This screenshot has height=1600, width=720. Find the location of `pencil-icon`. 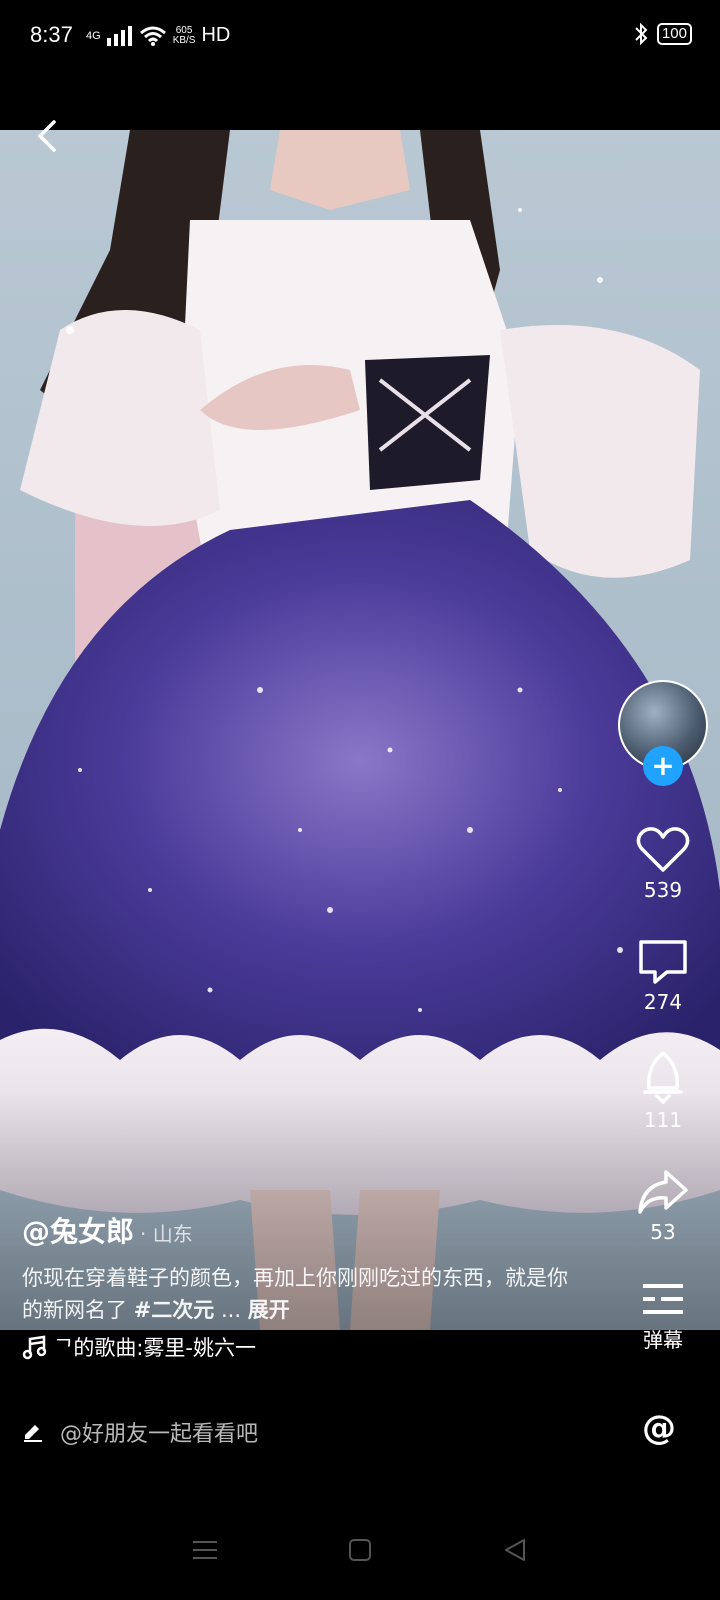

pencil-icon is located at coordinates (33, 1433).